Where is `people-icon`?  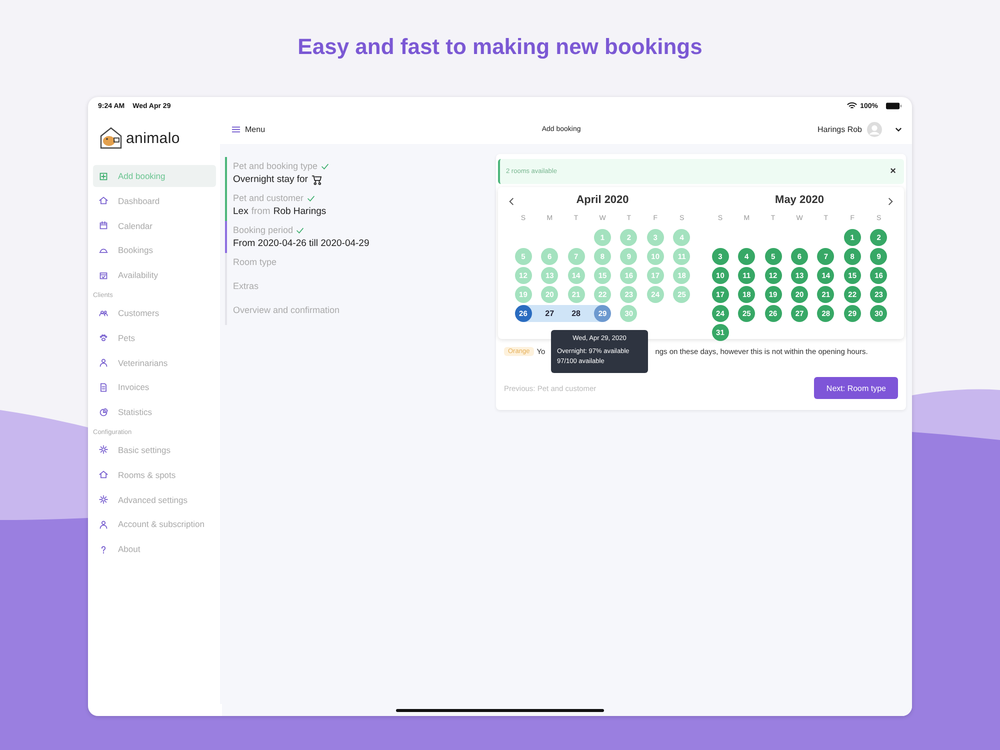 people-icon is located at coordinates (103, 313).